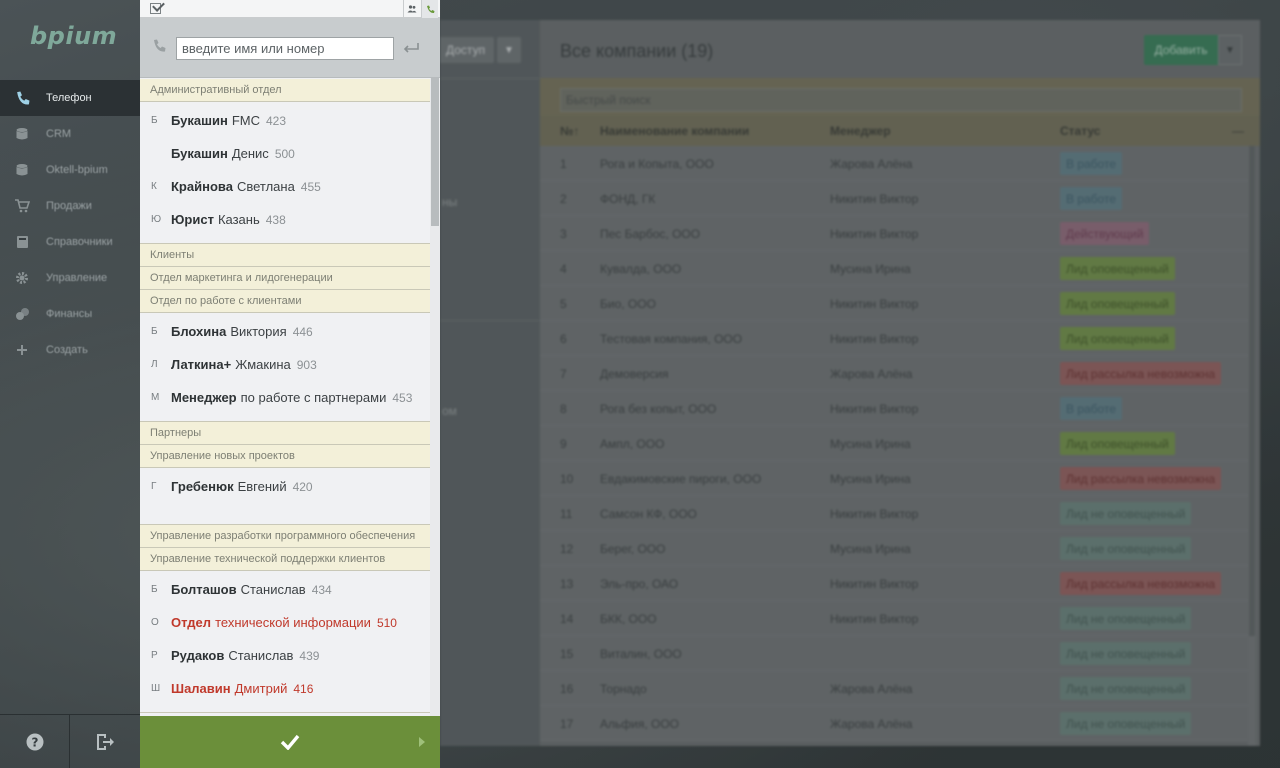  I want to click on table-row: 16 Торнадо Жарова Алёна Лид не оповещенный, so click(894, 688).